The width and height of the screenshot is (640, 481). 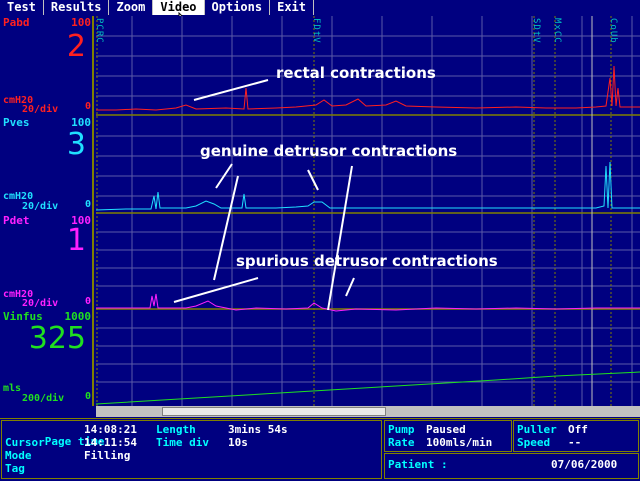 What do you see at coordinates (77, 7) in the screenshot?
I see `menu-results: Results` at bounding box center [77, 7].